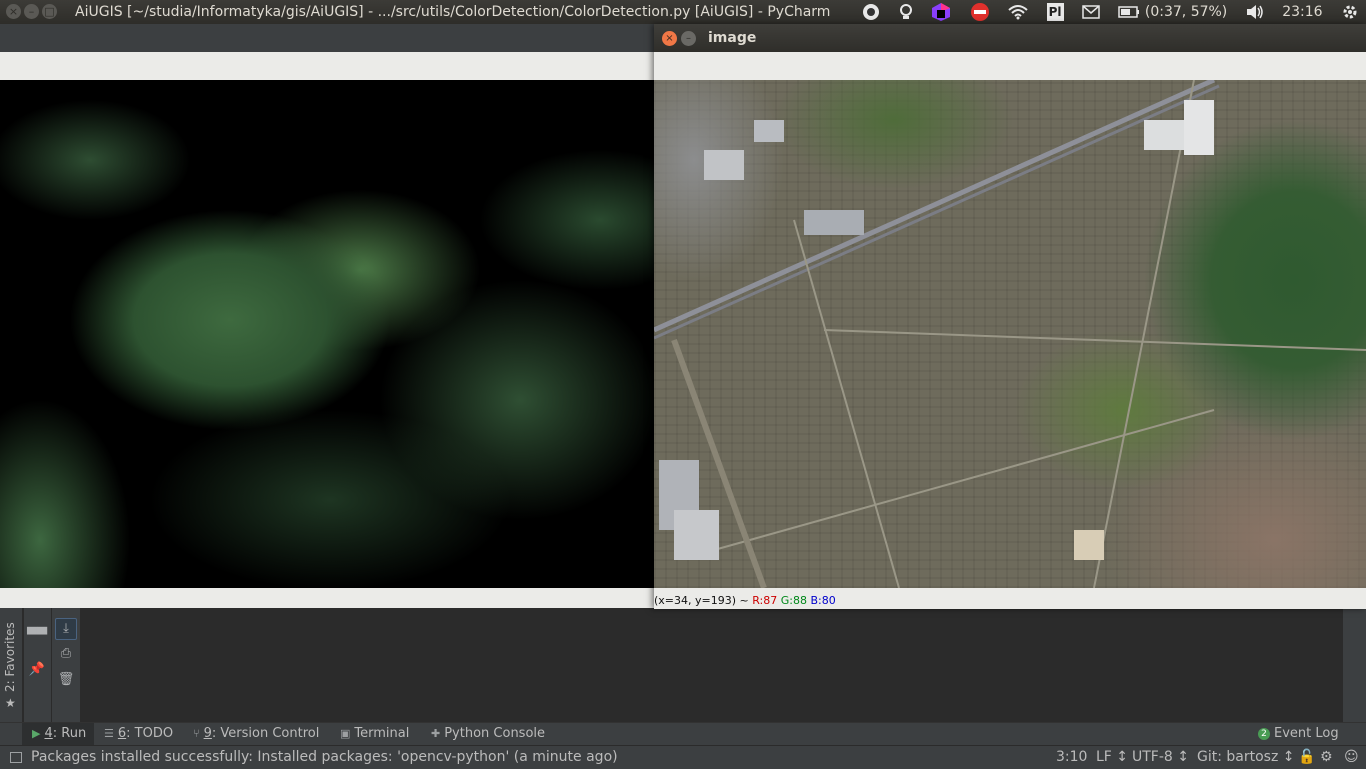  Describe the element at coordinates (1326, 757) in the screenshot. I see `inspector-icon: ⚙` at that location.